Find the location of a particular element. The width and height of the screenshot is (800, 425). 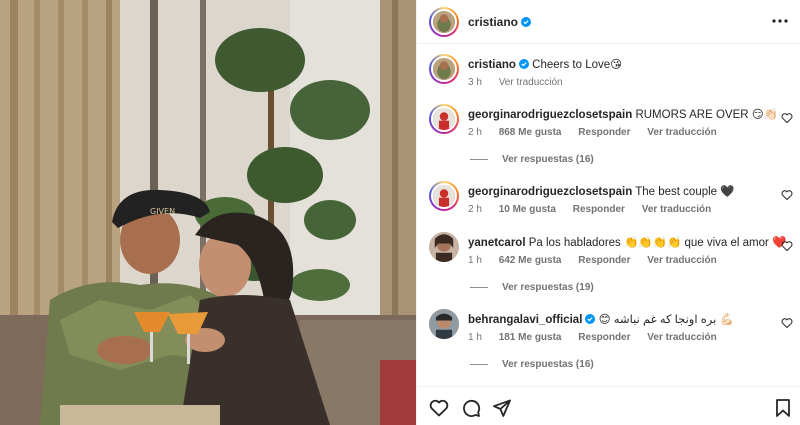

comment-meta: 2 h 10 Me gusta Responder Ver traducción is located at coordinates (596, 209).